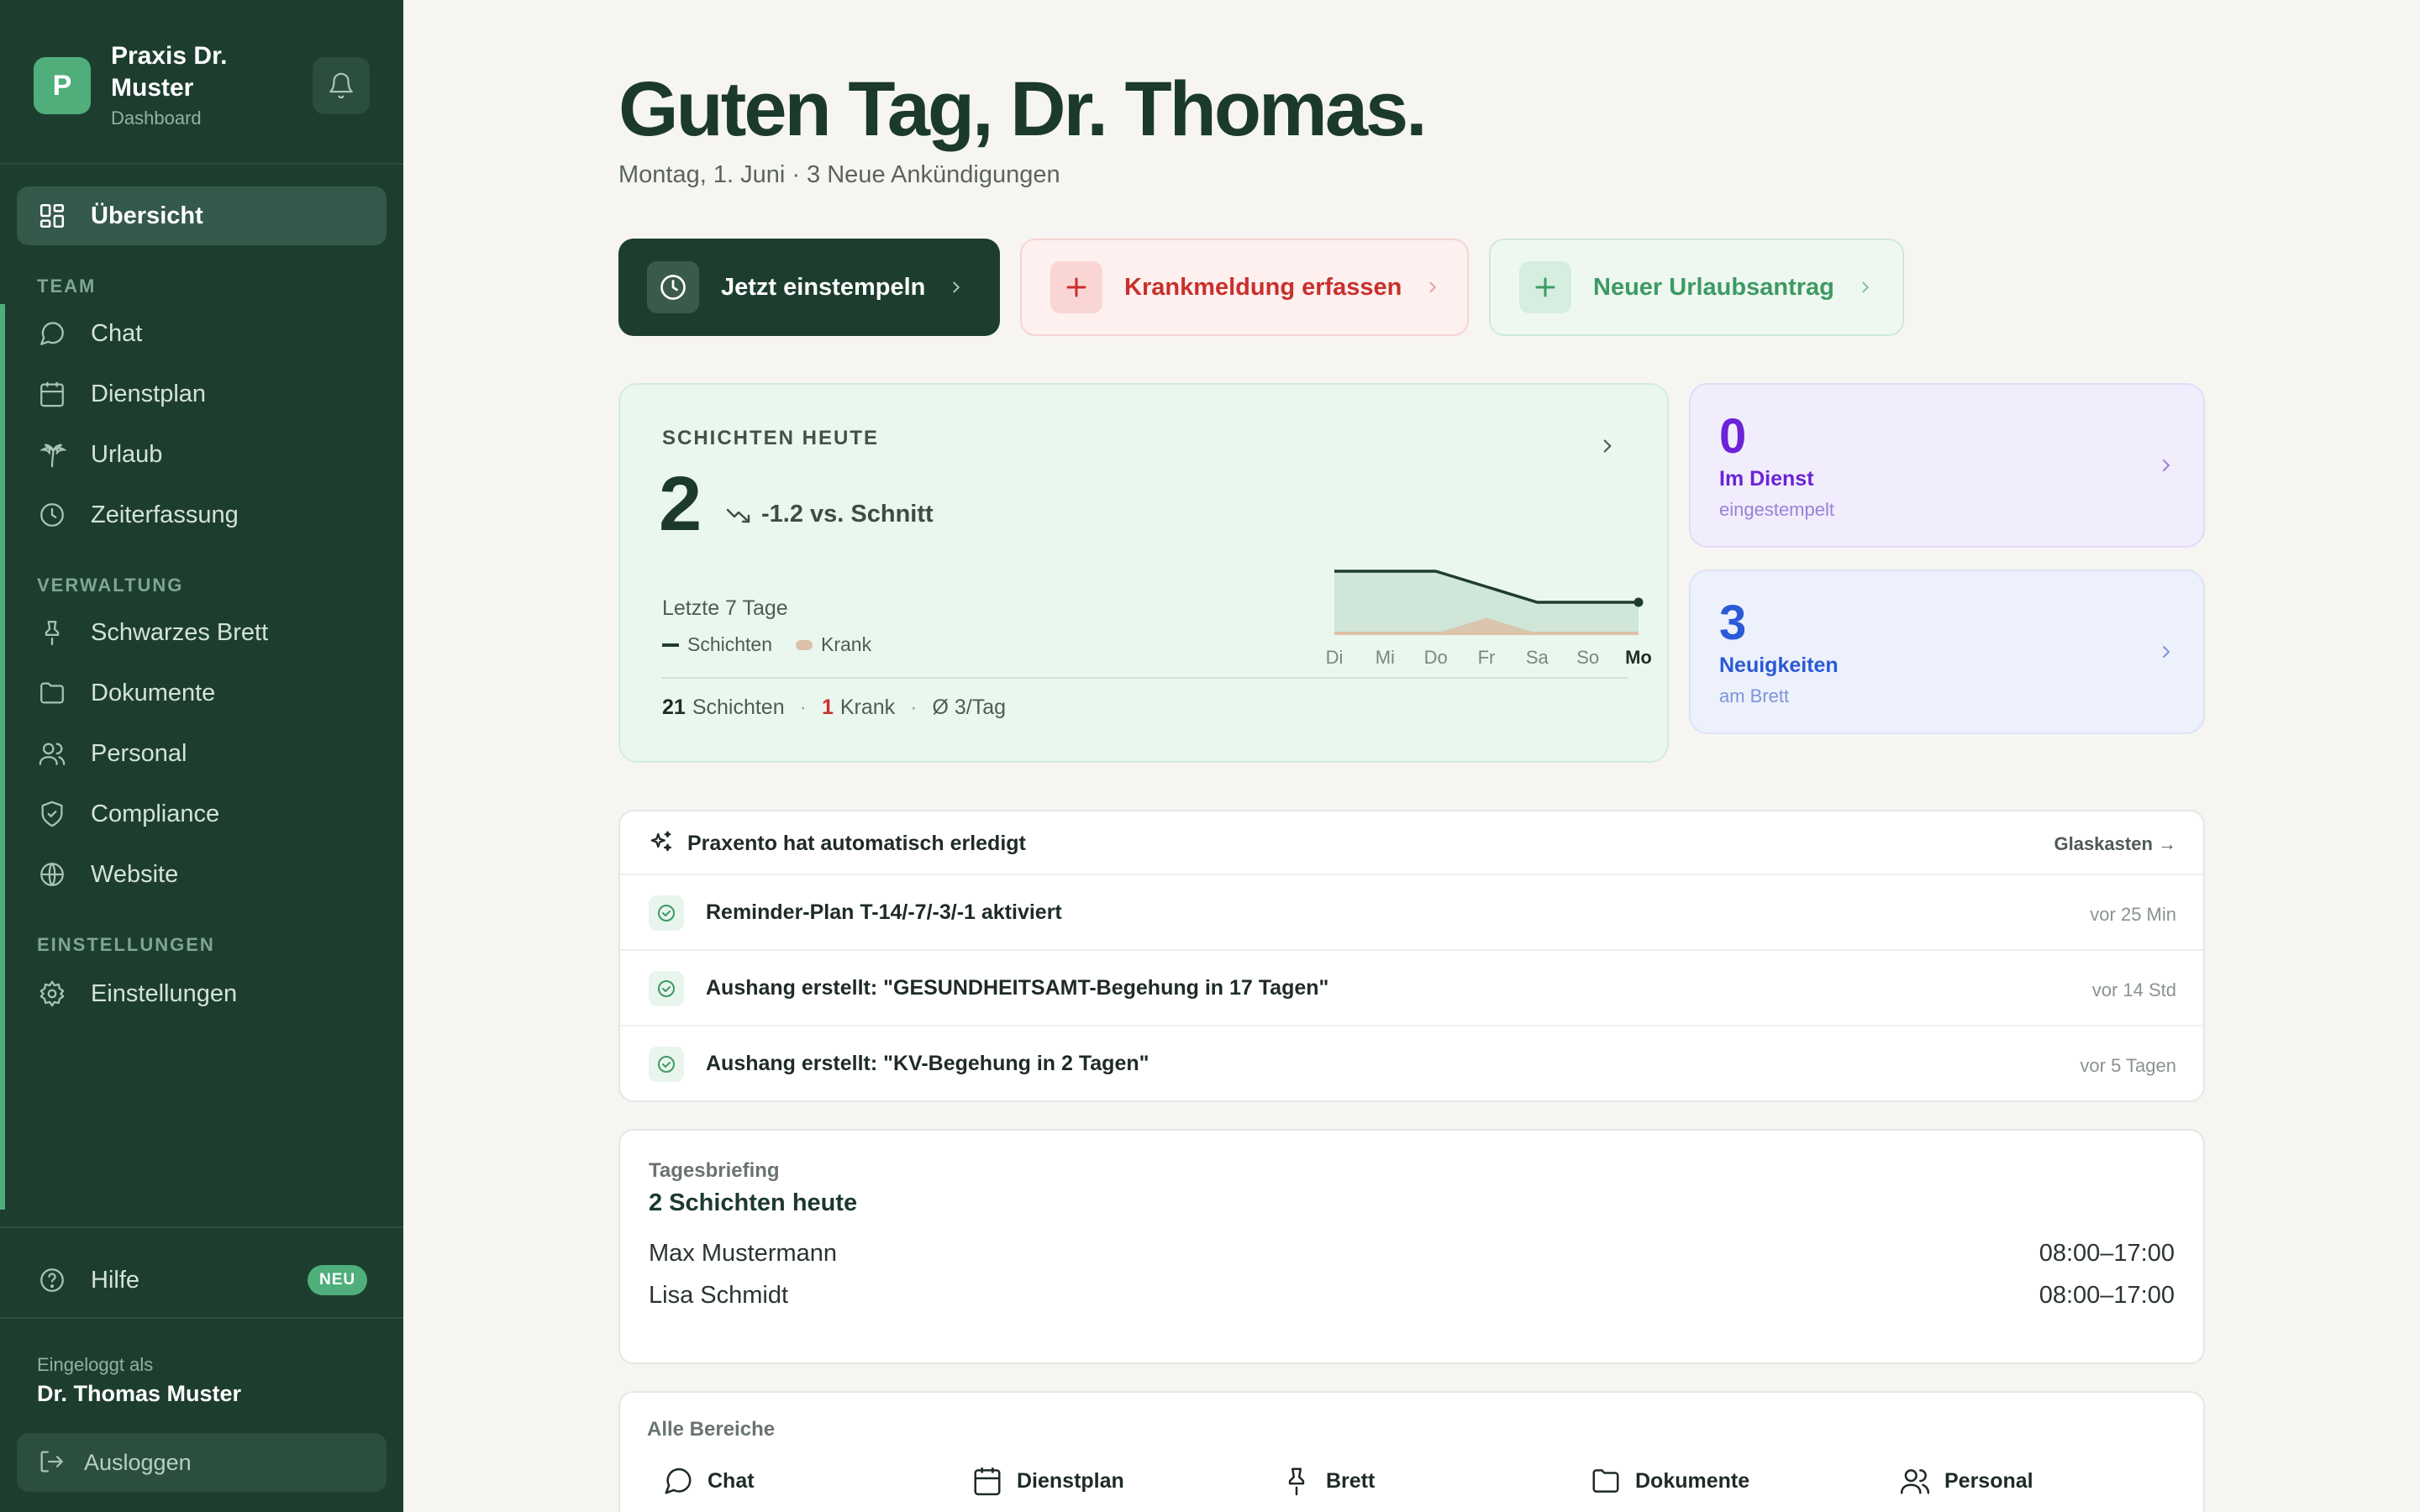 This screenshot has width=2420, height=1512. I want to click on automation-row-time: vor 14 Std, so click(2133, 989).